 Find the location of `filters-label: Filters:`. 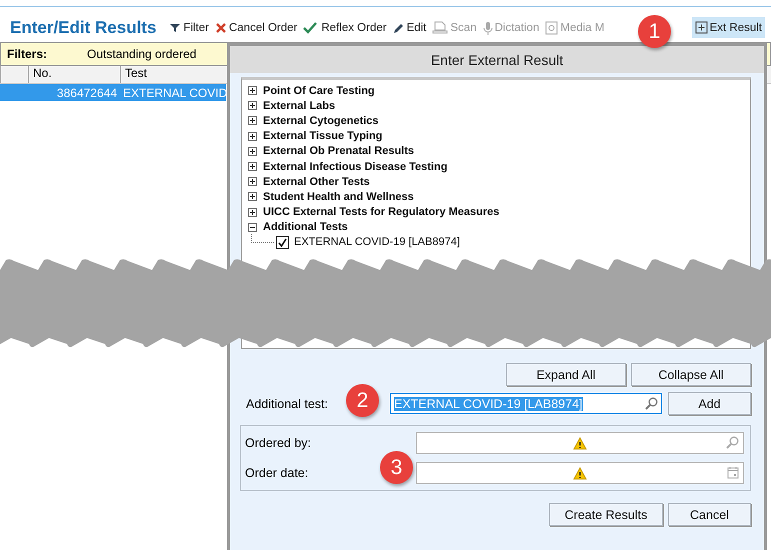

filters-label: Filters: is located at coordinates (27, 54).